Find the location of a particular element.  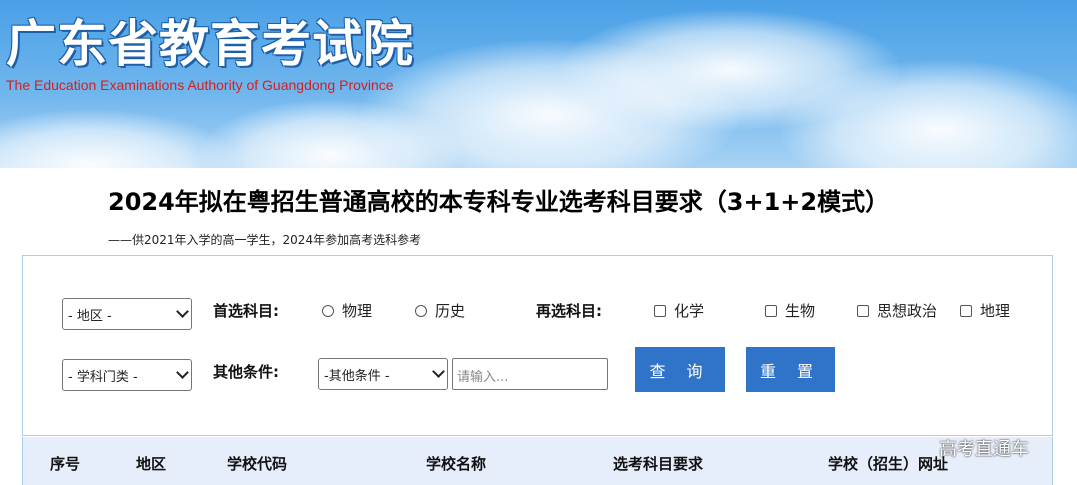

checkbox-chemistry-label: 化学 is located at coordinates (689, 311).